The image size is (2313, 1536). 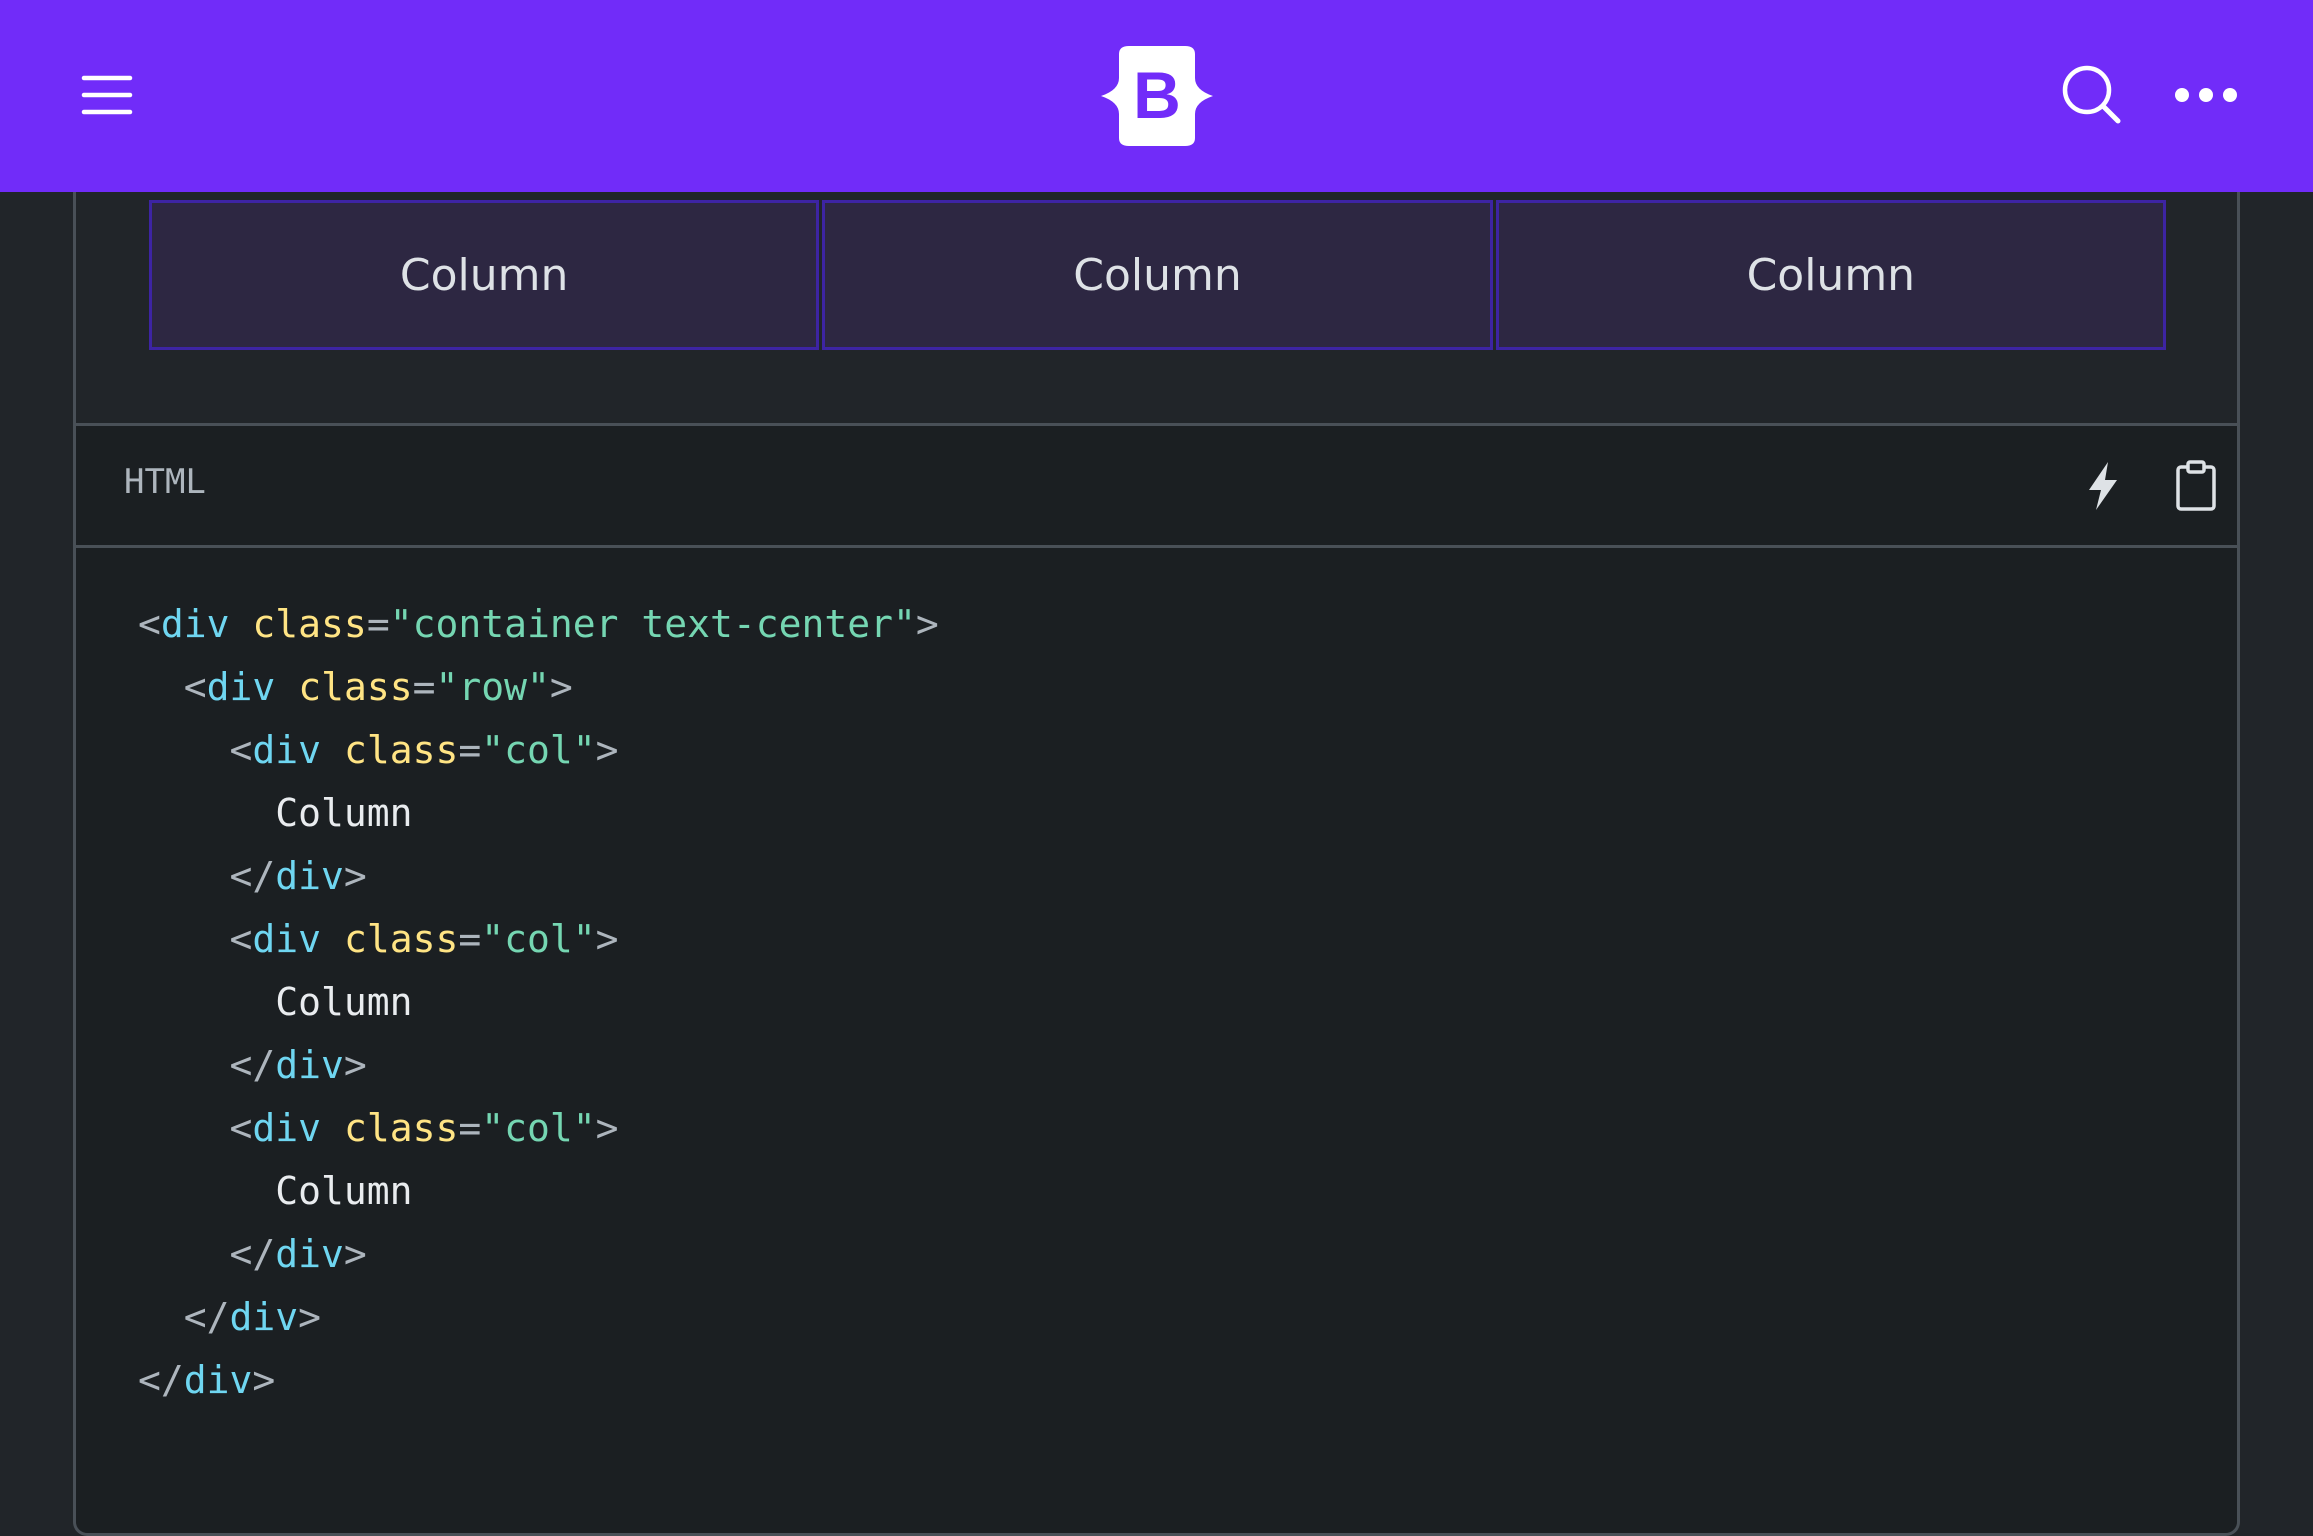 I want to click on more-options-button, so click(x=2206, y=95).